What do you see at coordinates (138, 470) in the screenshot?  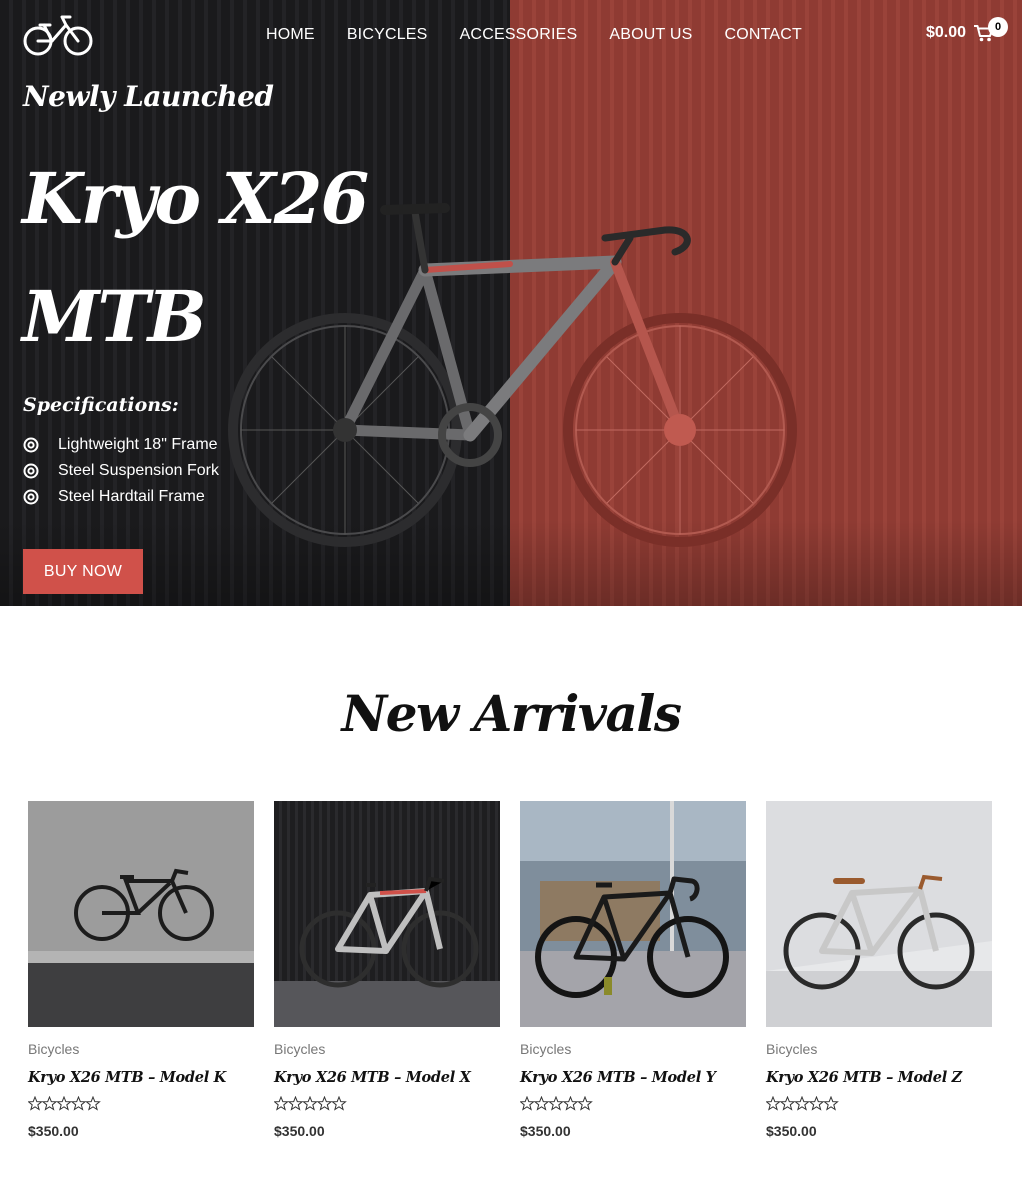 I see `spec-label: Steel Suspension Fork` at bounding box center [138, 470].